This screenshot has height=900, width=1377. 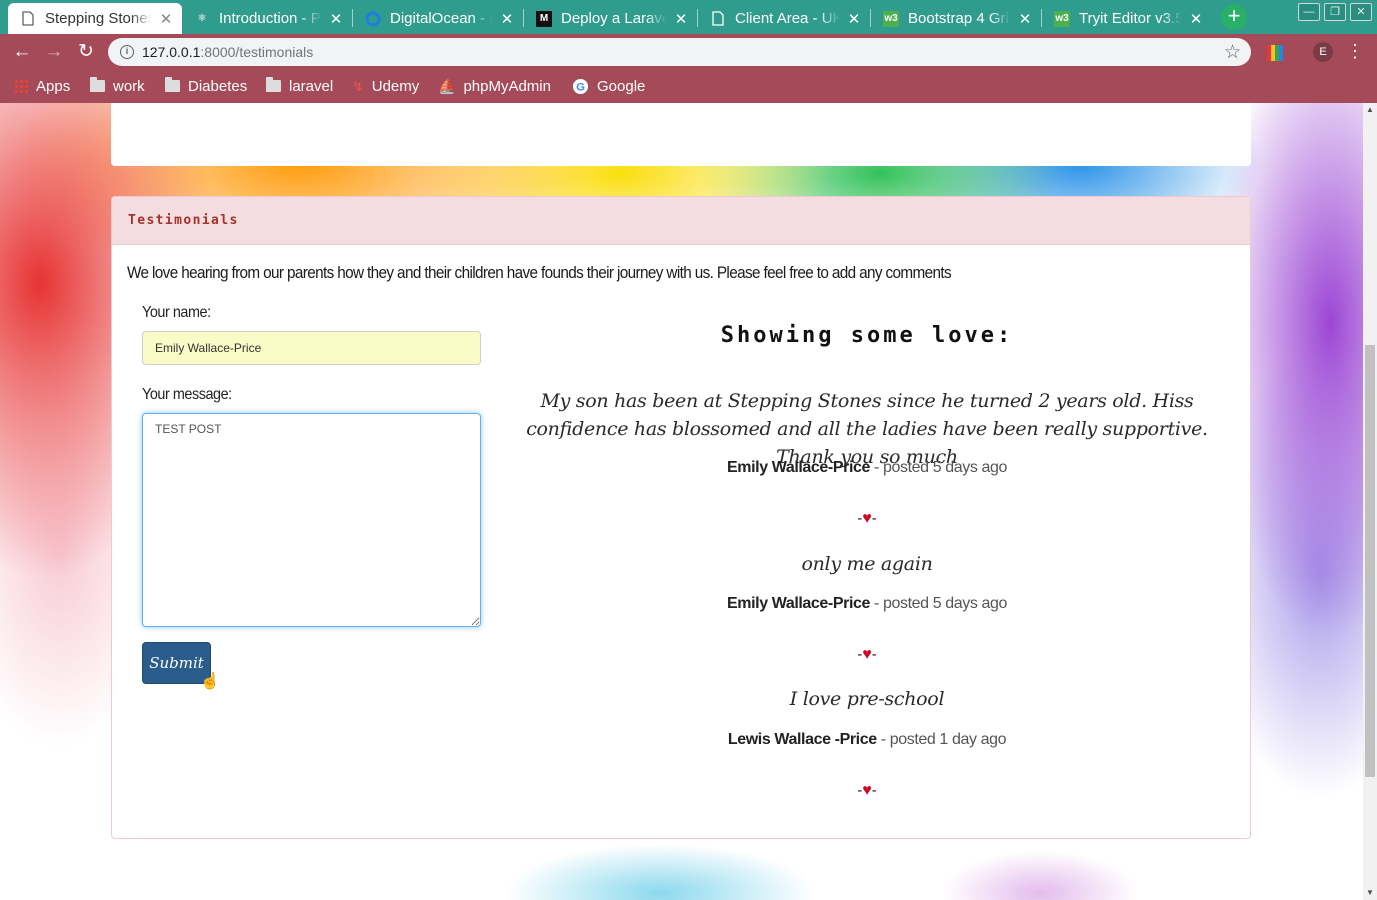 I want to click on tab-digitalocean: DigitalOcean - m ✕, so click(x=438, y=18).